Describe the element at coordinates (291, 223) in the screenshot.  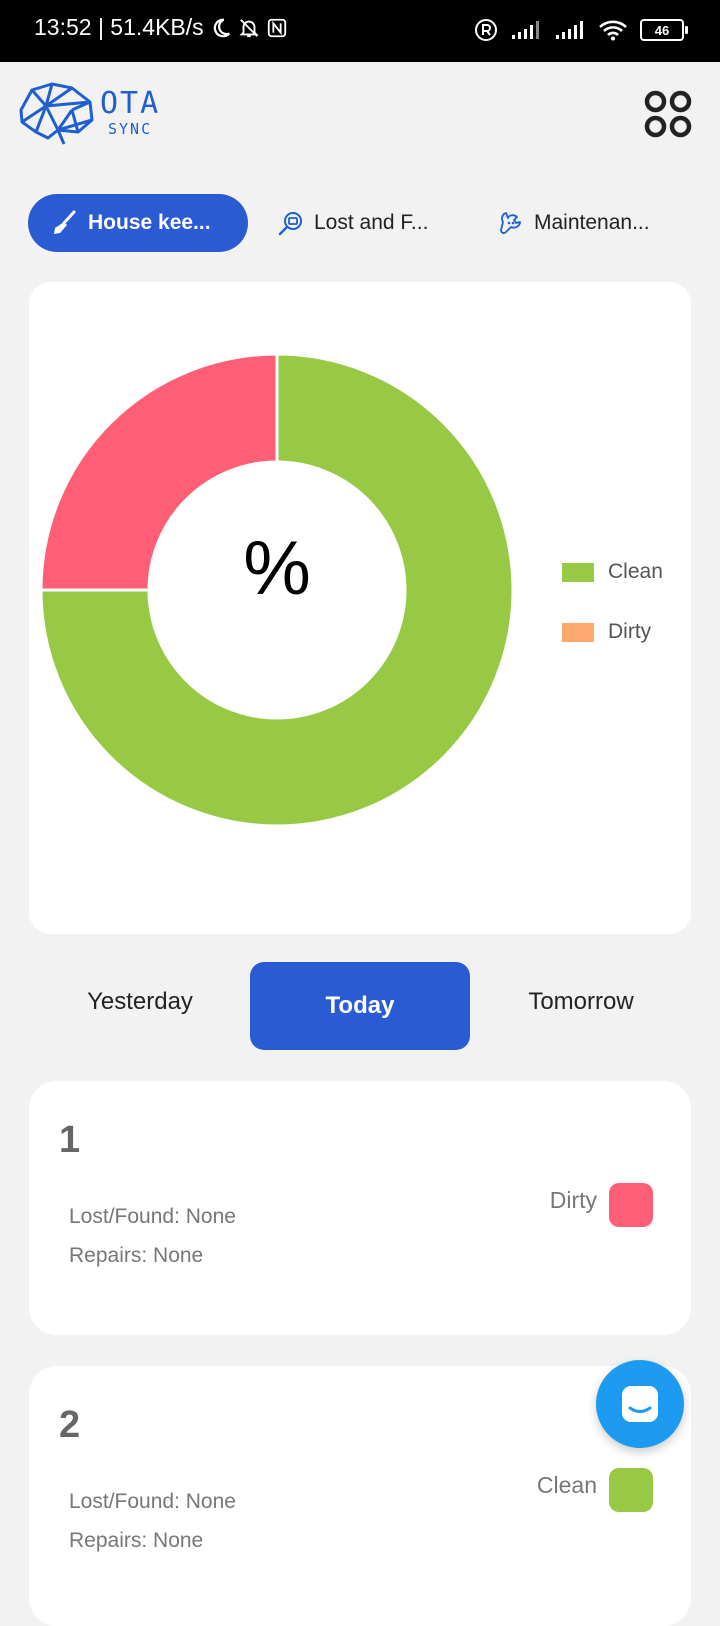
I see `lost-found-icon` at that location.